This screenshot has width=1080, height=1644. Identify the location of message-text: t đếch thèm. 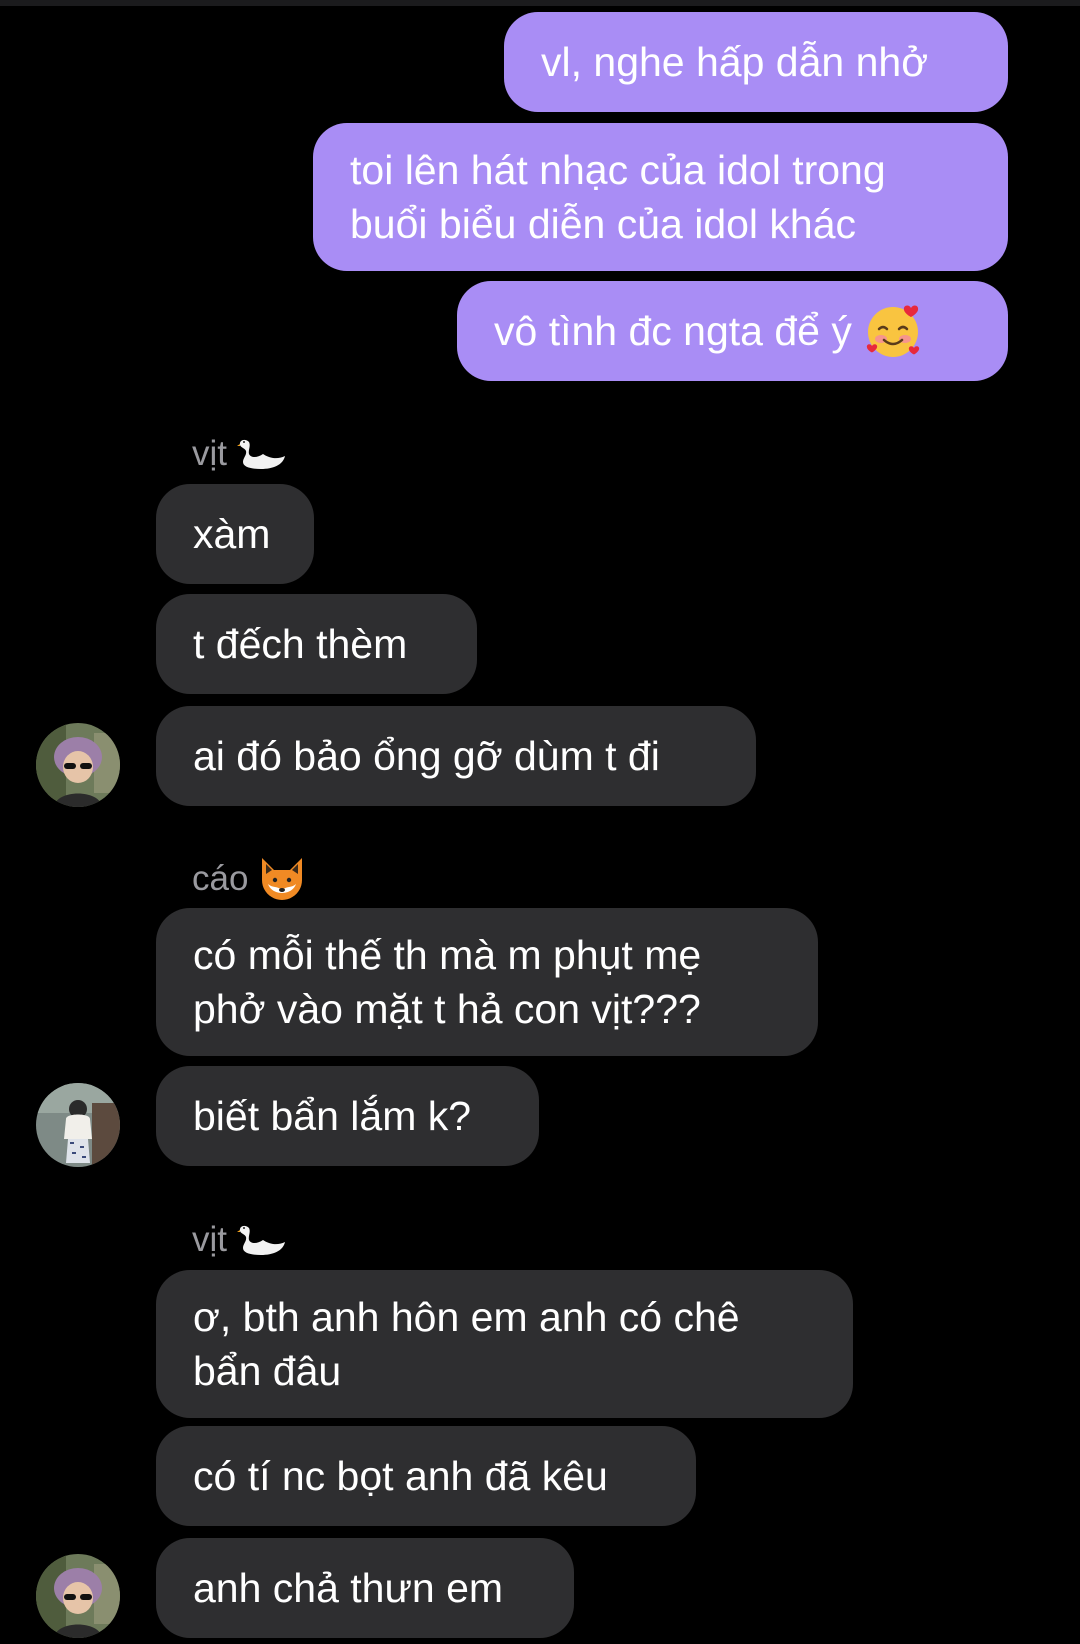
(300, 644).